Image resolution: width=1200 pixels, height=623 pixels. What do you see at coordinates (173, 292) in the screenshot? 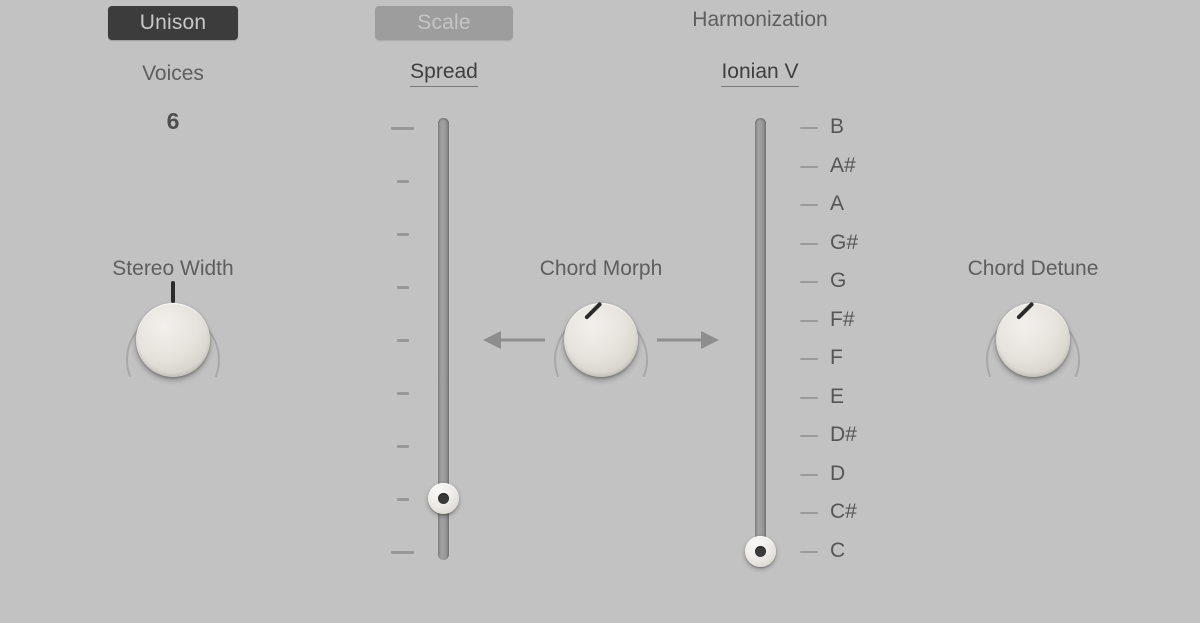
I see `knob-pointer` at bounding box center [173, 292].